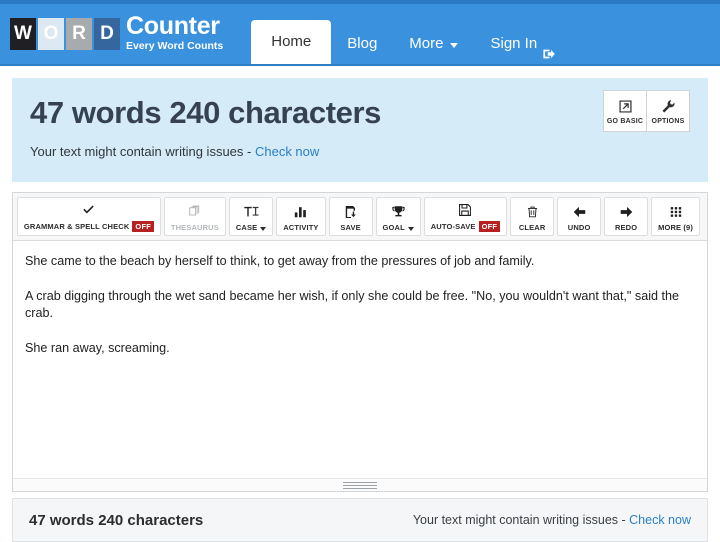  I want to click on grammar-spell-check-text: GRAMMAR & SPELL CHECK, so click(76, 226).